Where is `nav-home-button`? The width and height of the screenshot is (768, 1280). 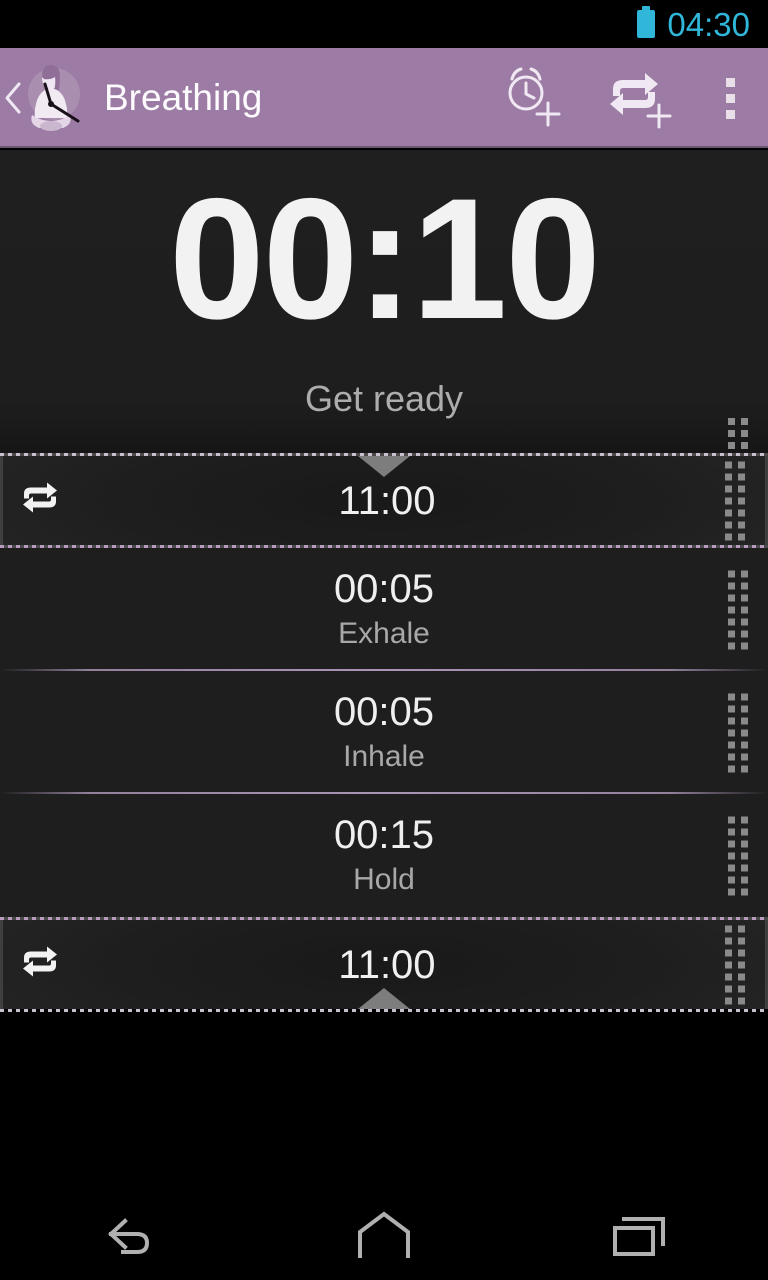
nav-home-button is located at coordinates (384, 1234).